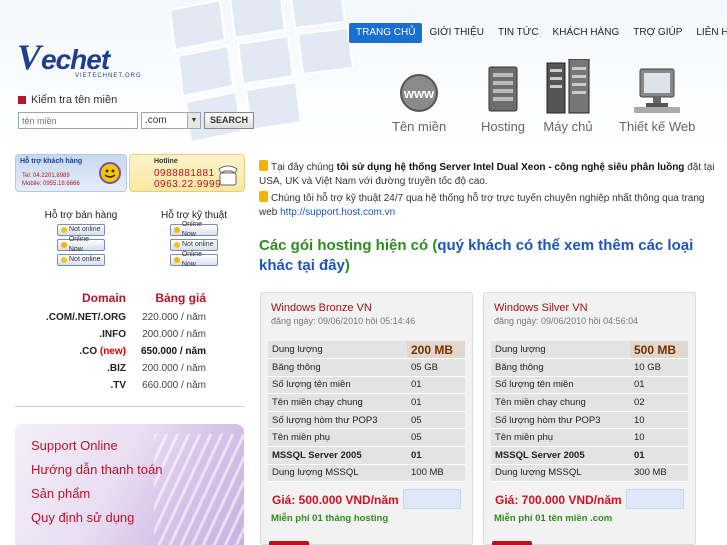 The height and width of the screenshot is (545, 727). Describe the element at coordinates (589, 402) in the screenshot. I see `spec-row: Tên miền chạy chung 02` at that location.